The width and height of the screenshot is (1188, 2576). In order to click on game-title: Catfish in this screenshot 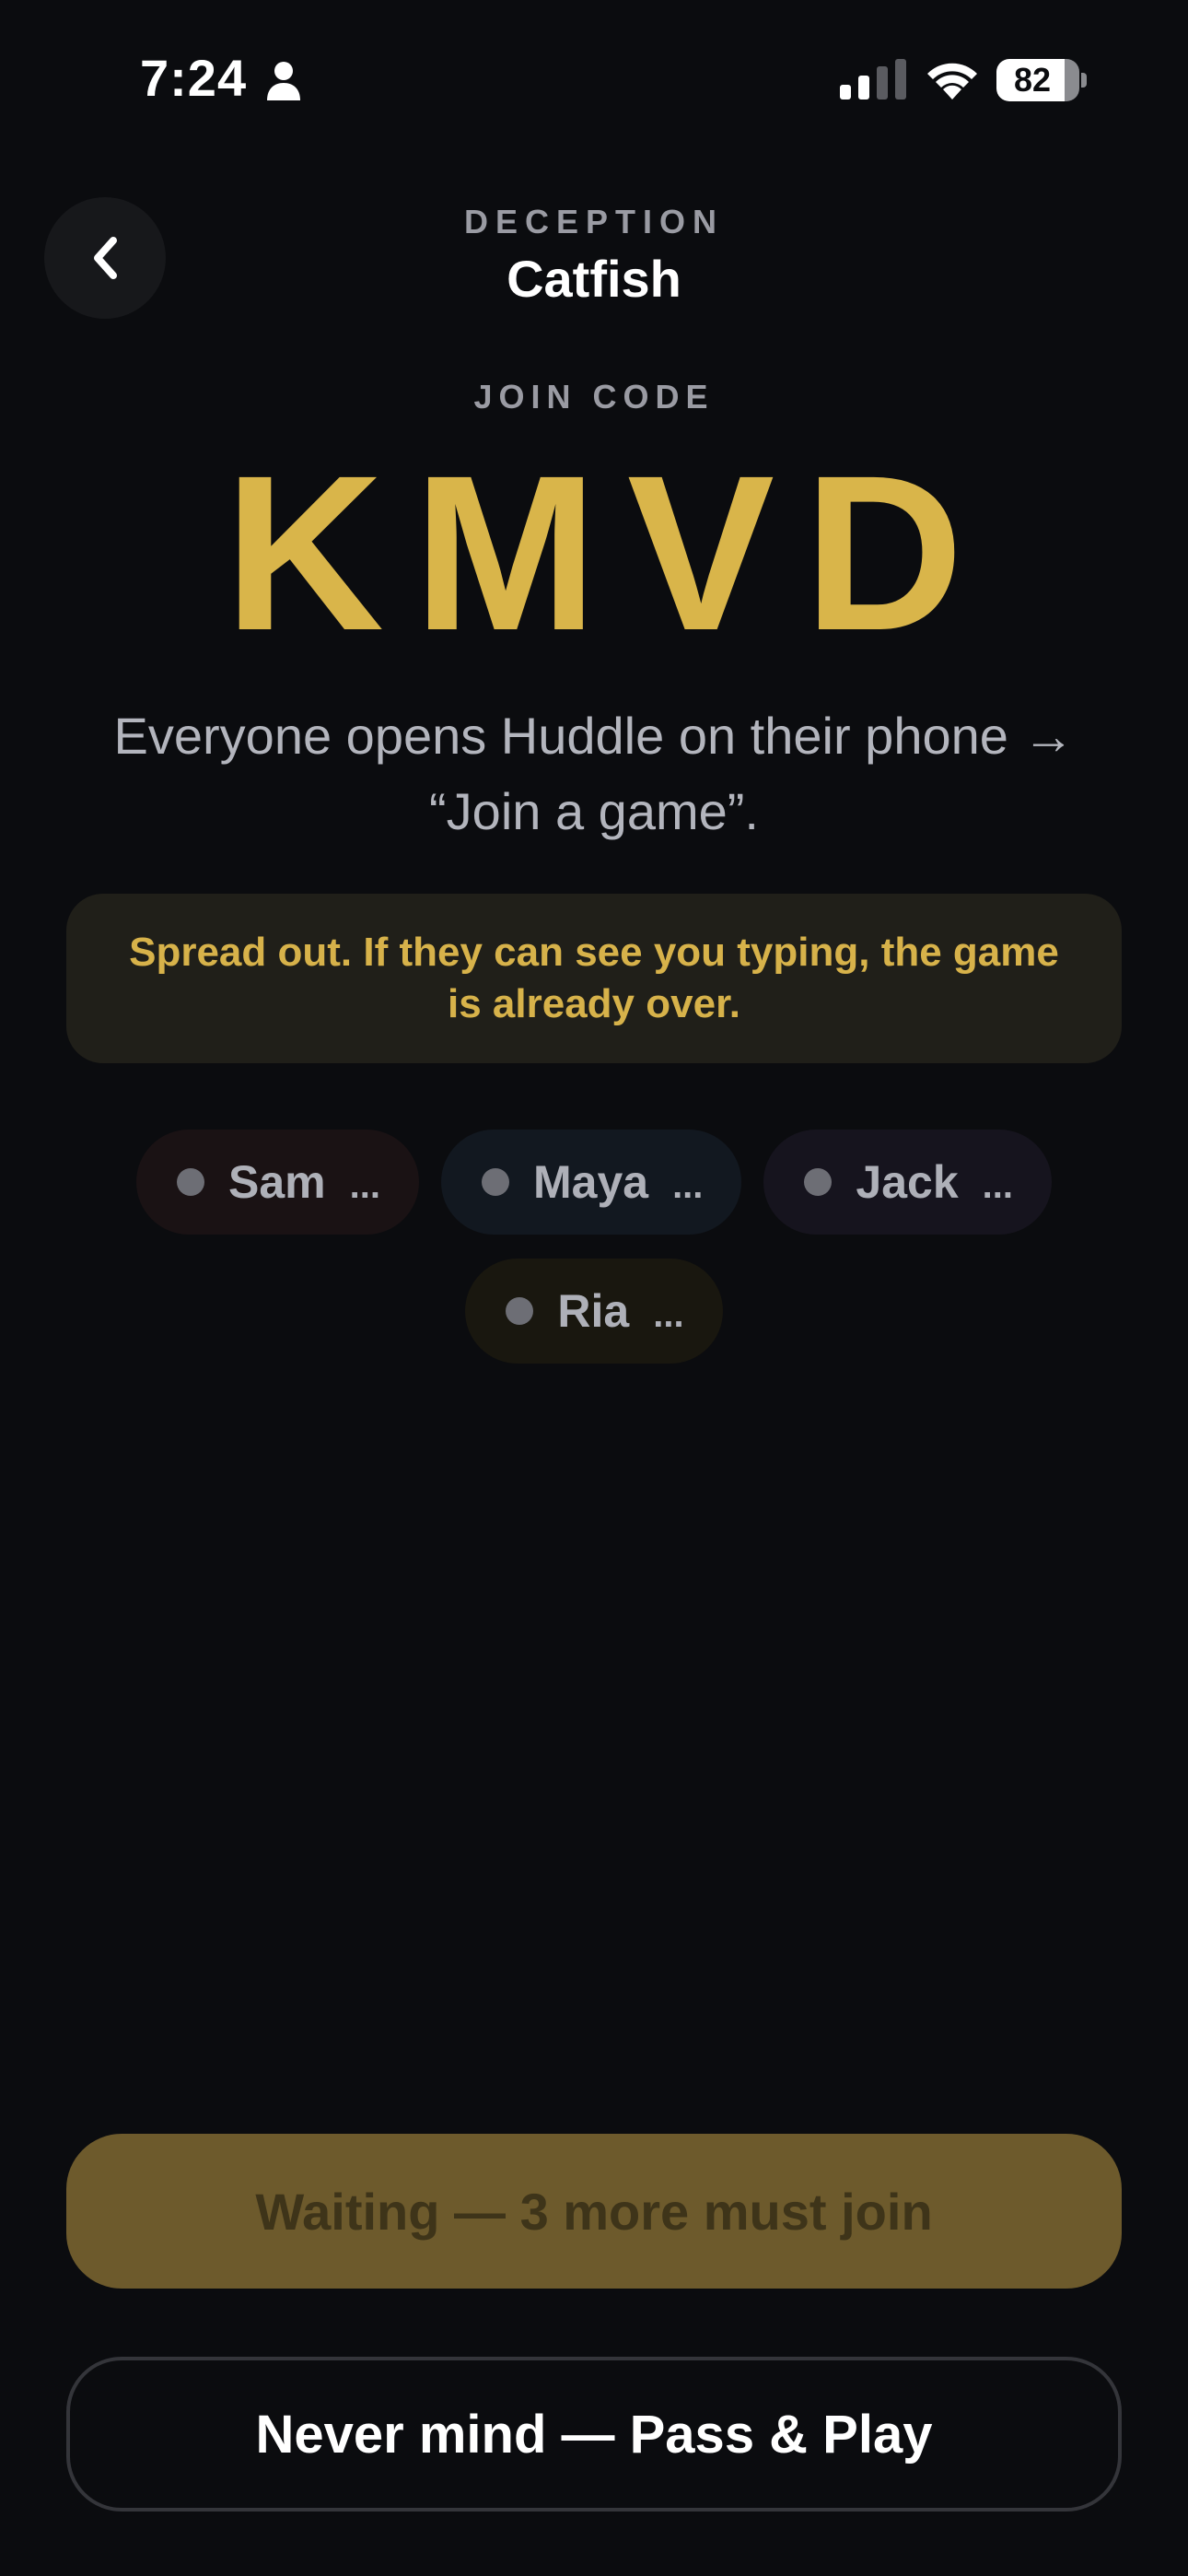, I will do `click(594, 279)`.